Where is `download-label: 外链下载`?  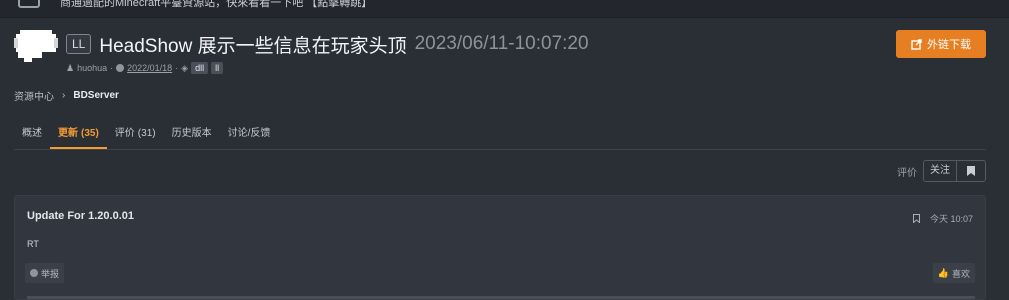
download-label: 外链下载 is located at coordinates (949, 45).